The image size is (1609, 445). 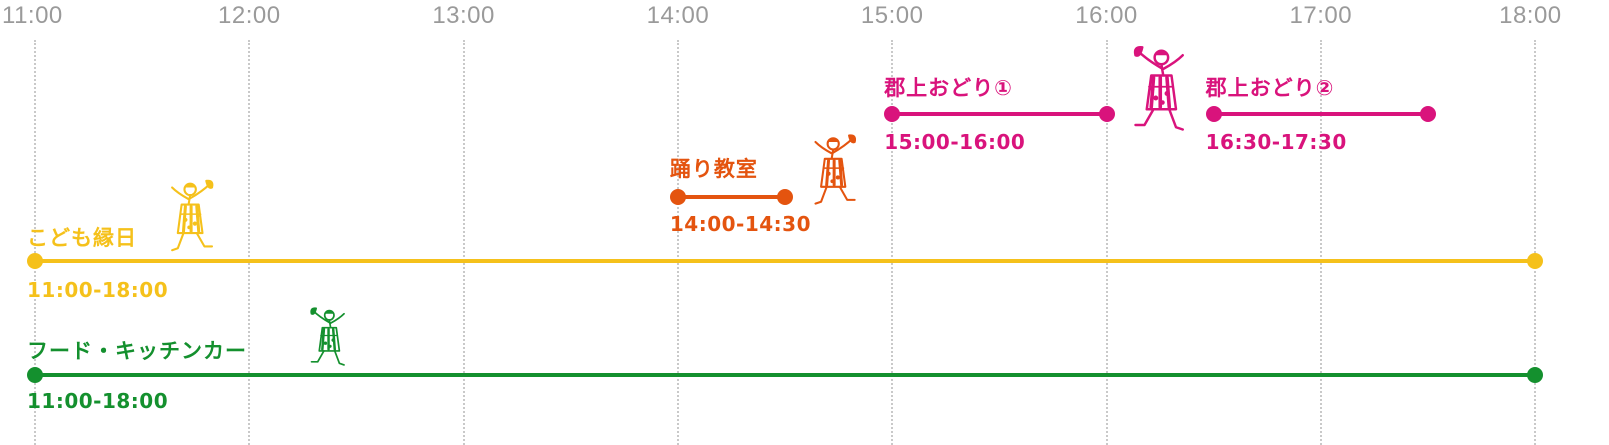 What do you see at coordinates (948, 88) in the screenshot?
I see `event-title-gujo-1: 郡上おどり①` at bounding box center [948, 88].